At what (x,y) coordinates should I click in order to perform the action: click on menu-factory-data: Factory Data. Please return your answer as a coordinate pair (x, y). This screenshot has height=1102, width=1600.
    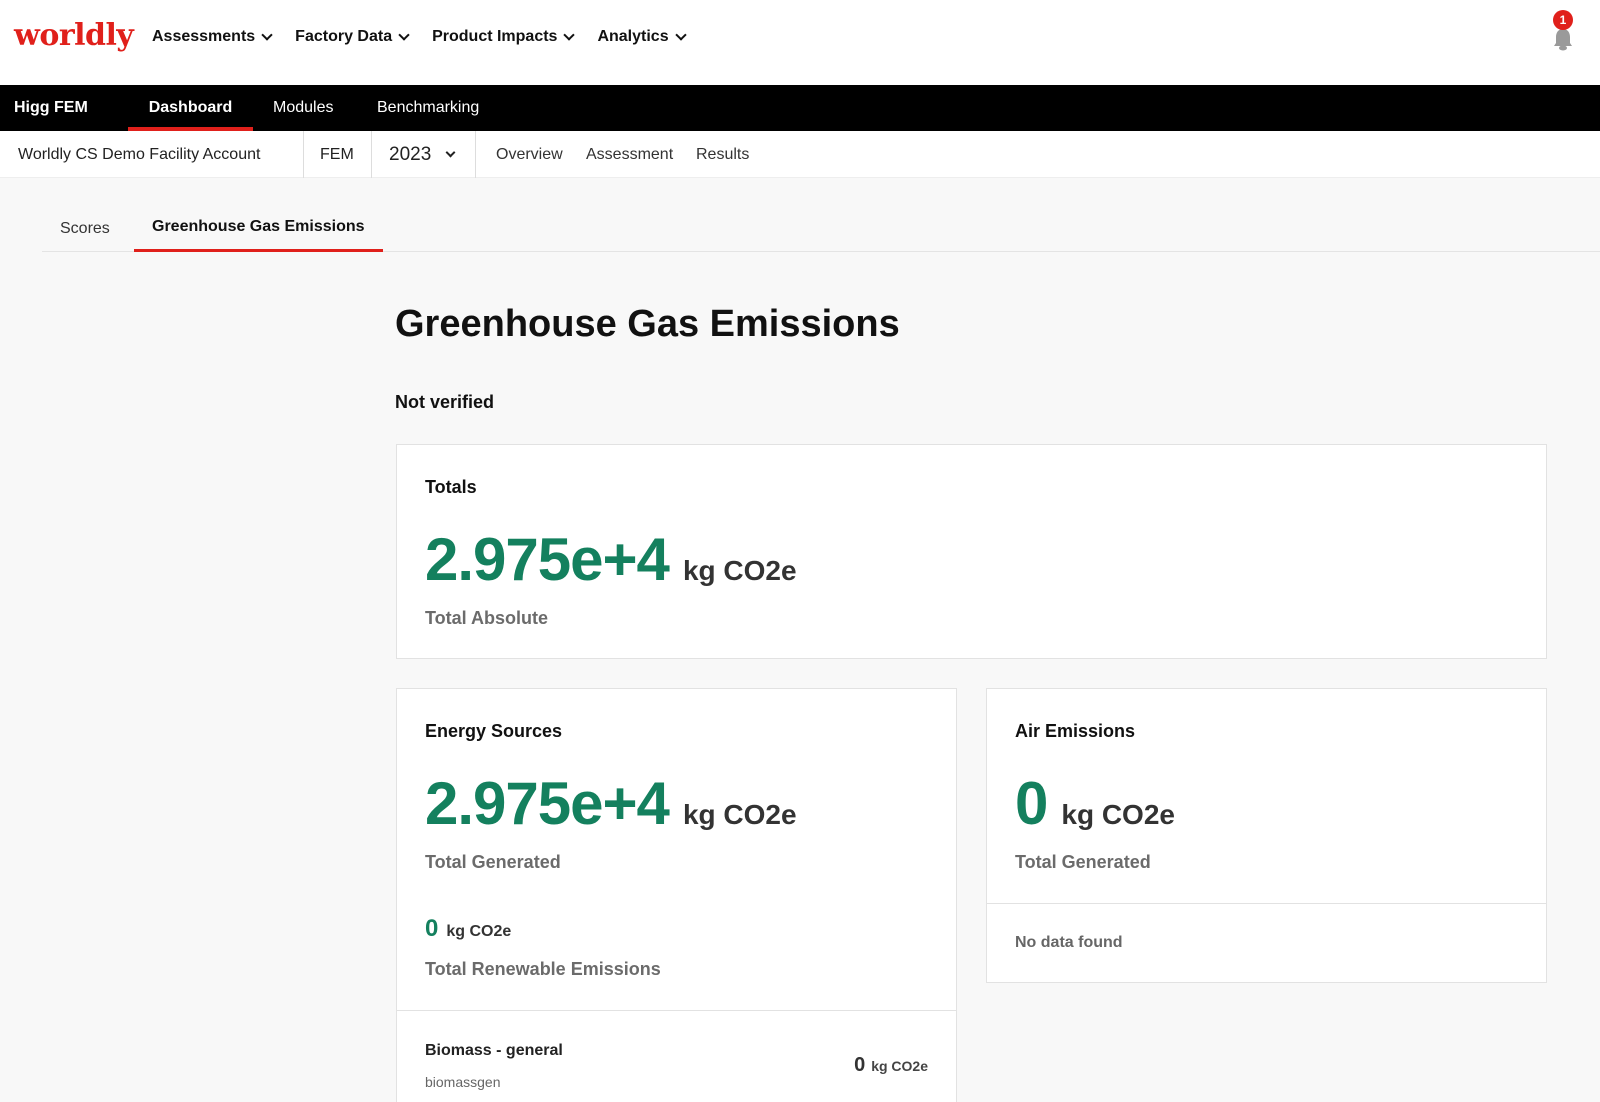
    Looking at the image, I should click on (352, 37).